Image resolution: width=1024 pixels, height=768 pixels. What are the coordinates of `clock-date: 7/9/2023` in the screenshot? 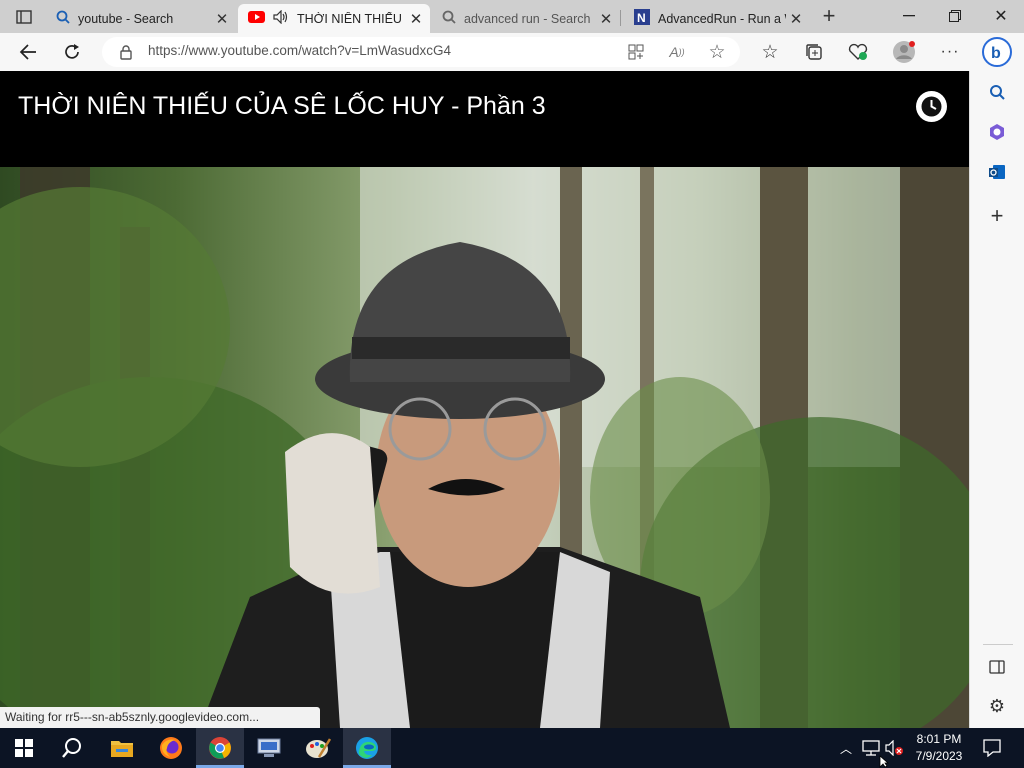 It's located at (939, 756).